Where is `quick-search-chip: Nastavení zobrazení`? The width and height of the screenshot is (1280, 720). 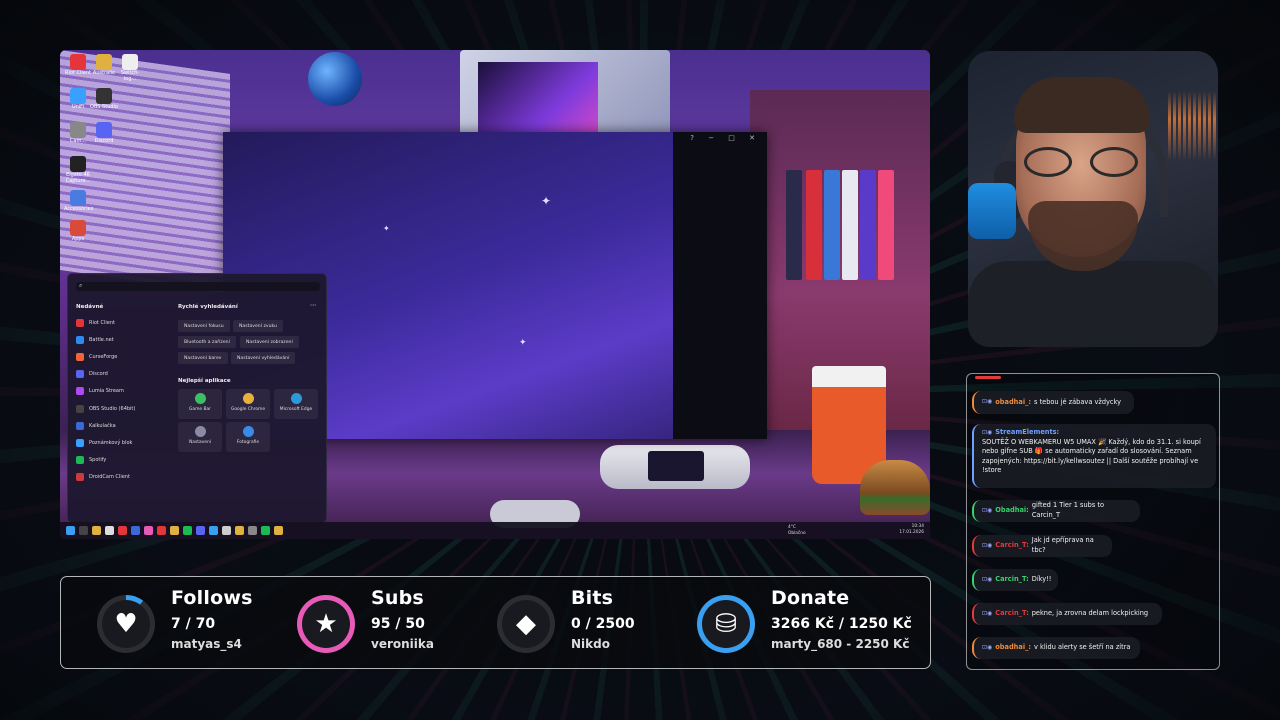 quick-search-chip: Nastavení zobrazení is located at coordinates (269, 342).